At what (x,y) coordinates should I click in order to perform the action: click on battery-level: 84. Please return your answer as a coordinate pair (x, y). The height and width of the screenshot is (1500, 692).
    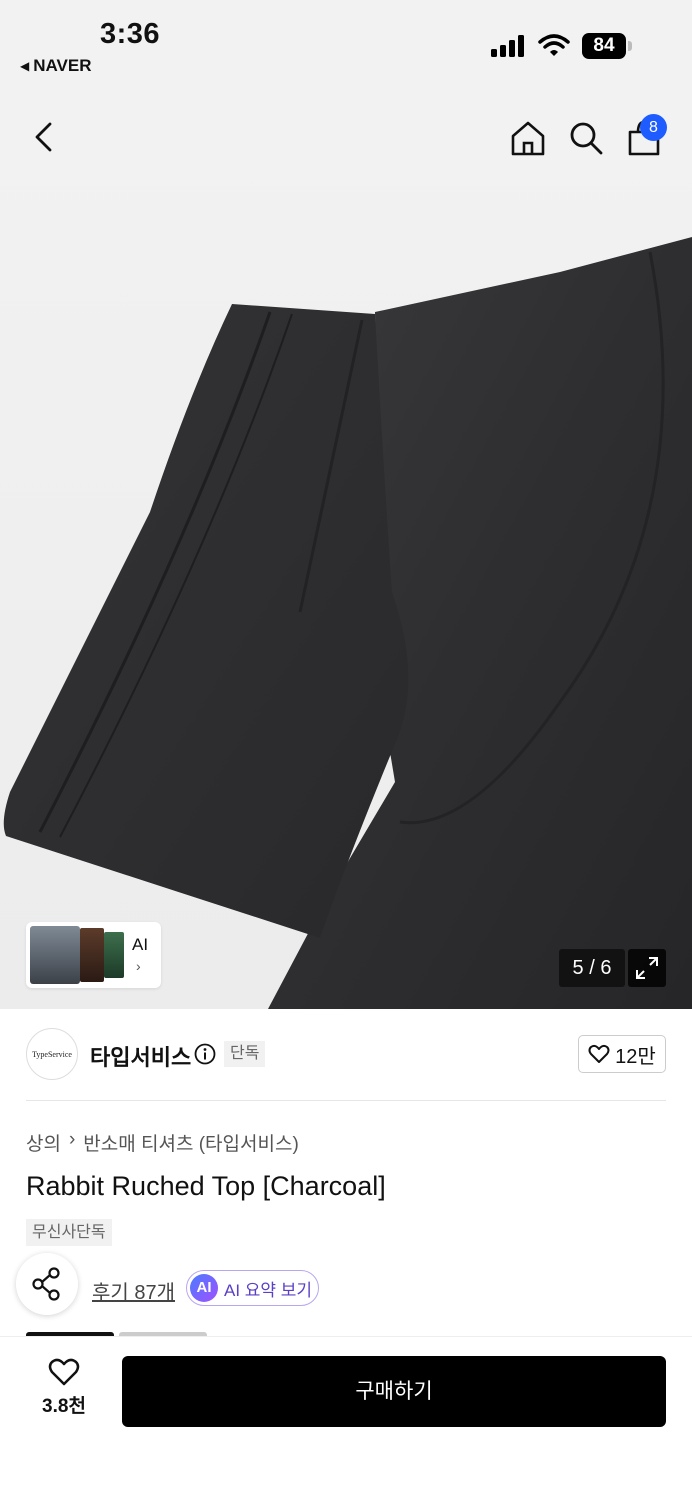
    Looking at the image, I should click on (604, 45).